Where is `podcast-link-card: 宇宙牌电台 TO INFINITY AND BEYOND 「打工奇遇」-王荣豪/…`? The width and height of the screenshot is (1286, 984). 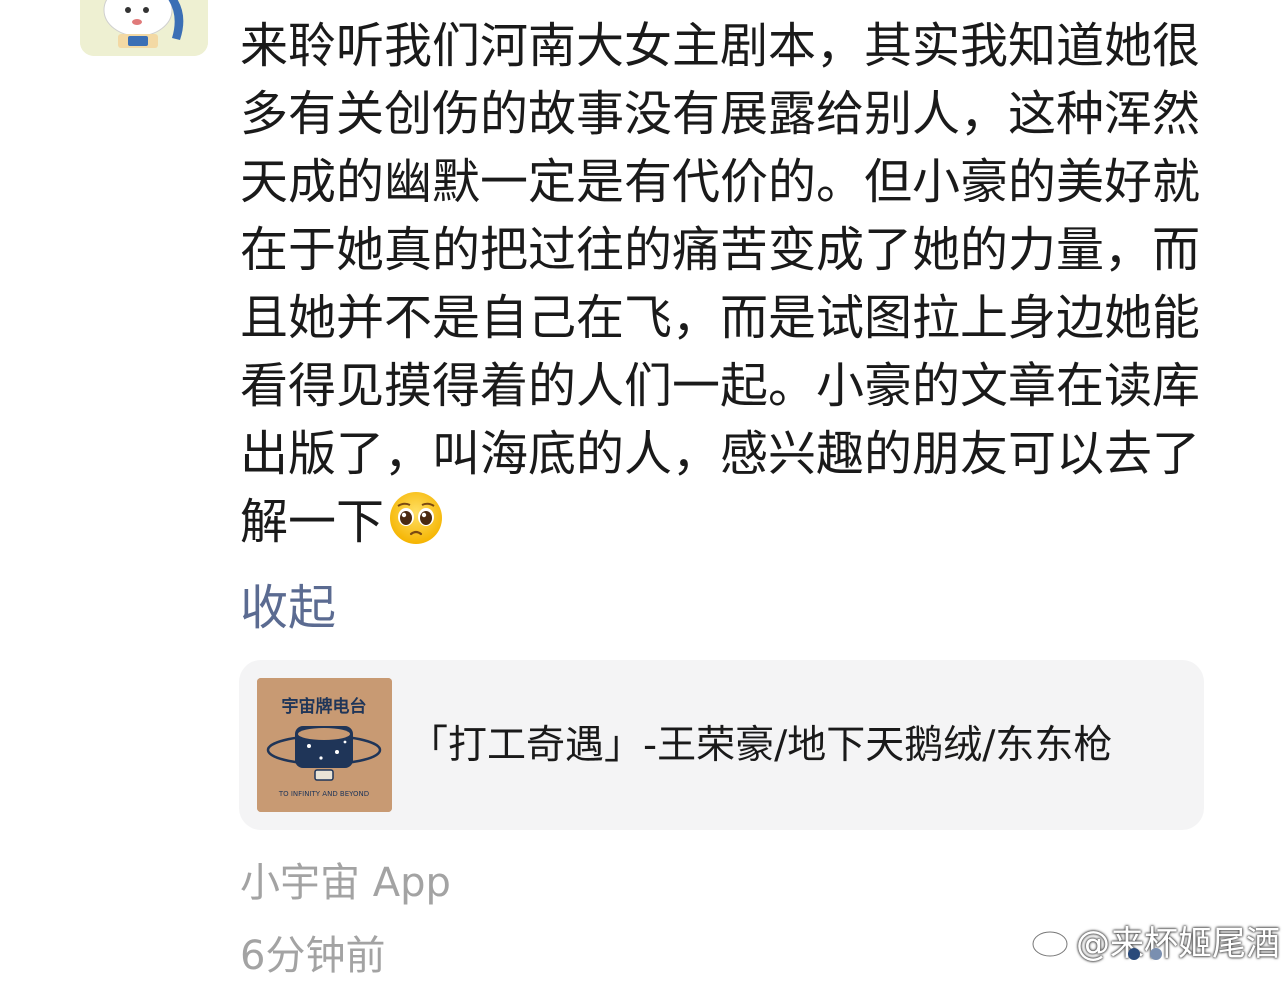 podcast-link-card: 宇宙牌电台 TO INFINITY AND BEYOND 「打工奇遇」-王荣豪/… is located at coordinates (721, 745).